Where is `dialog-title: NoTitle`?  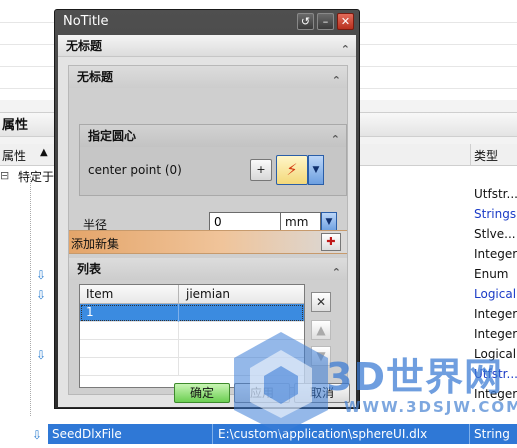
dialog-title: NoTitle is located at coordinates (86, 21).